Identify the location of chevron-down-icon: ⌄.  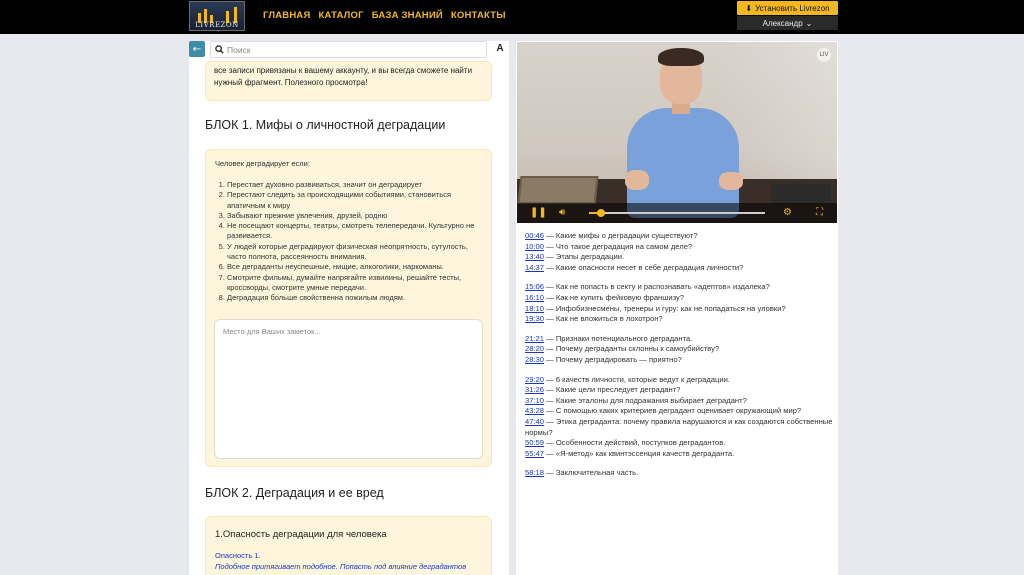
(809, 23).